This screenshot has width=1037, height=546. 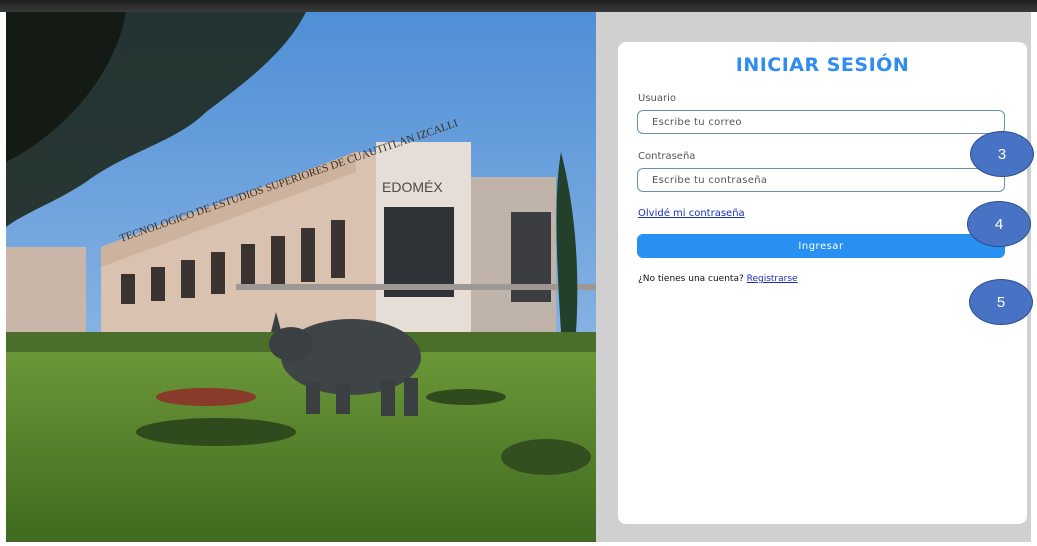 I want to click on annotation-marker-5: 5, so click(x=1001, y=302).